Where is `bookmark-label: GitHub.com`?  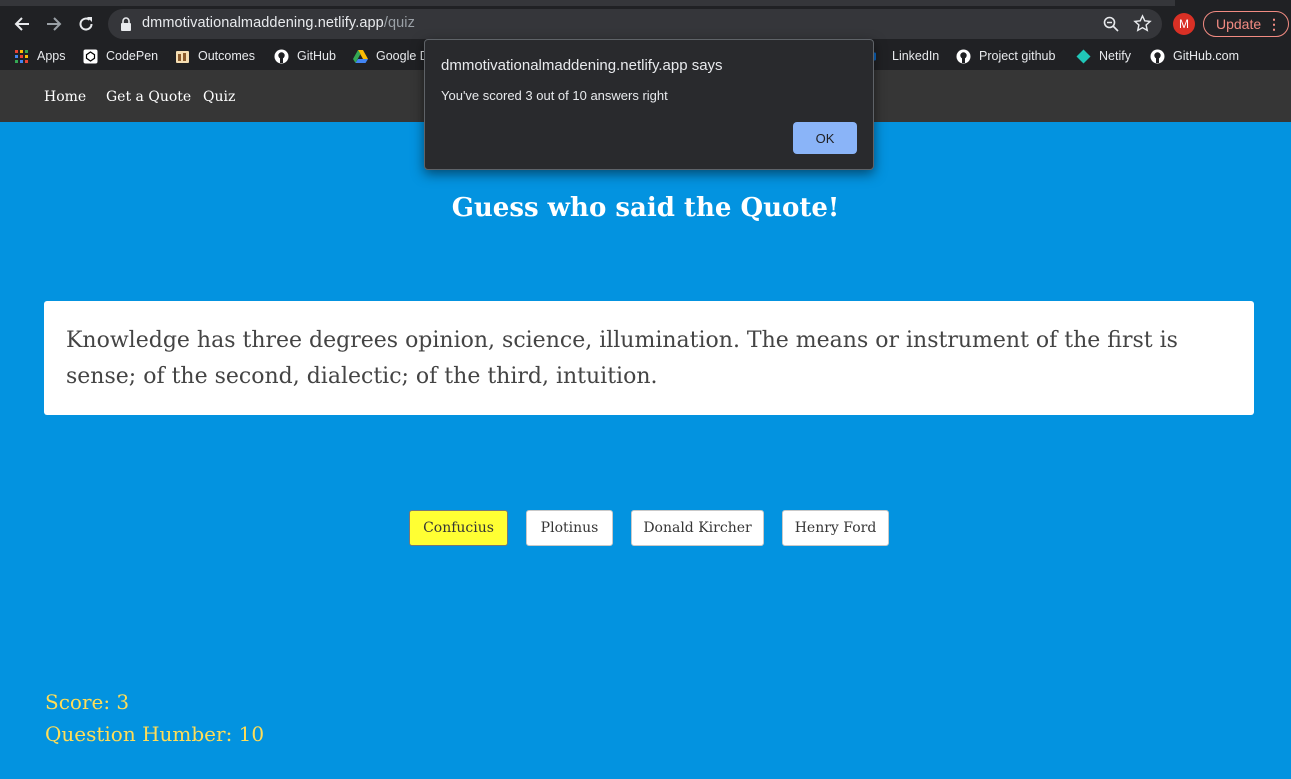
bookmark-label: GitHub.com is located at coordinates (1206, 56).